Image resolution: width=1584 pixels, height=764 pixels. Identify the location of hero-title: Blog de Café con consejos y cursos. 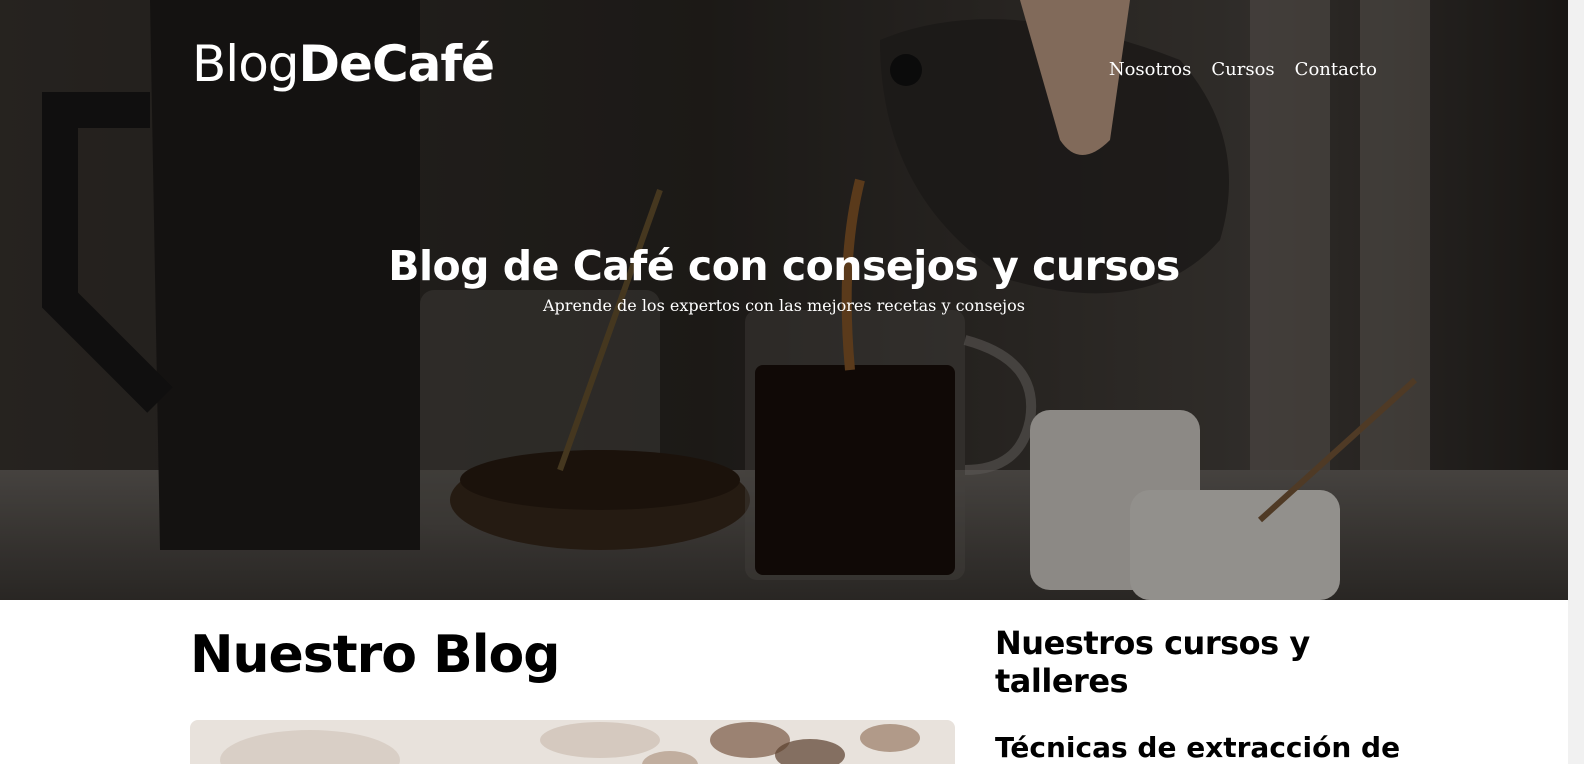
(784, 266).